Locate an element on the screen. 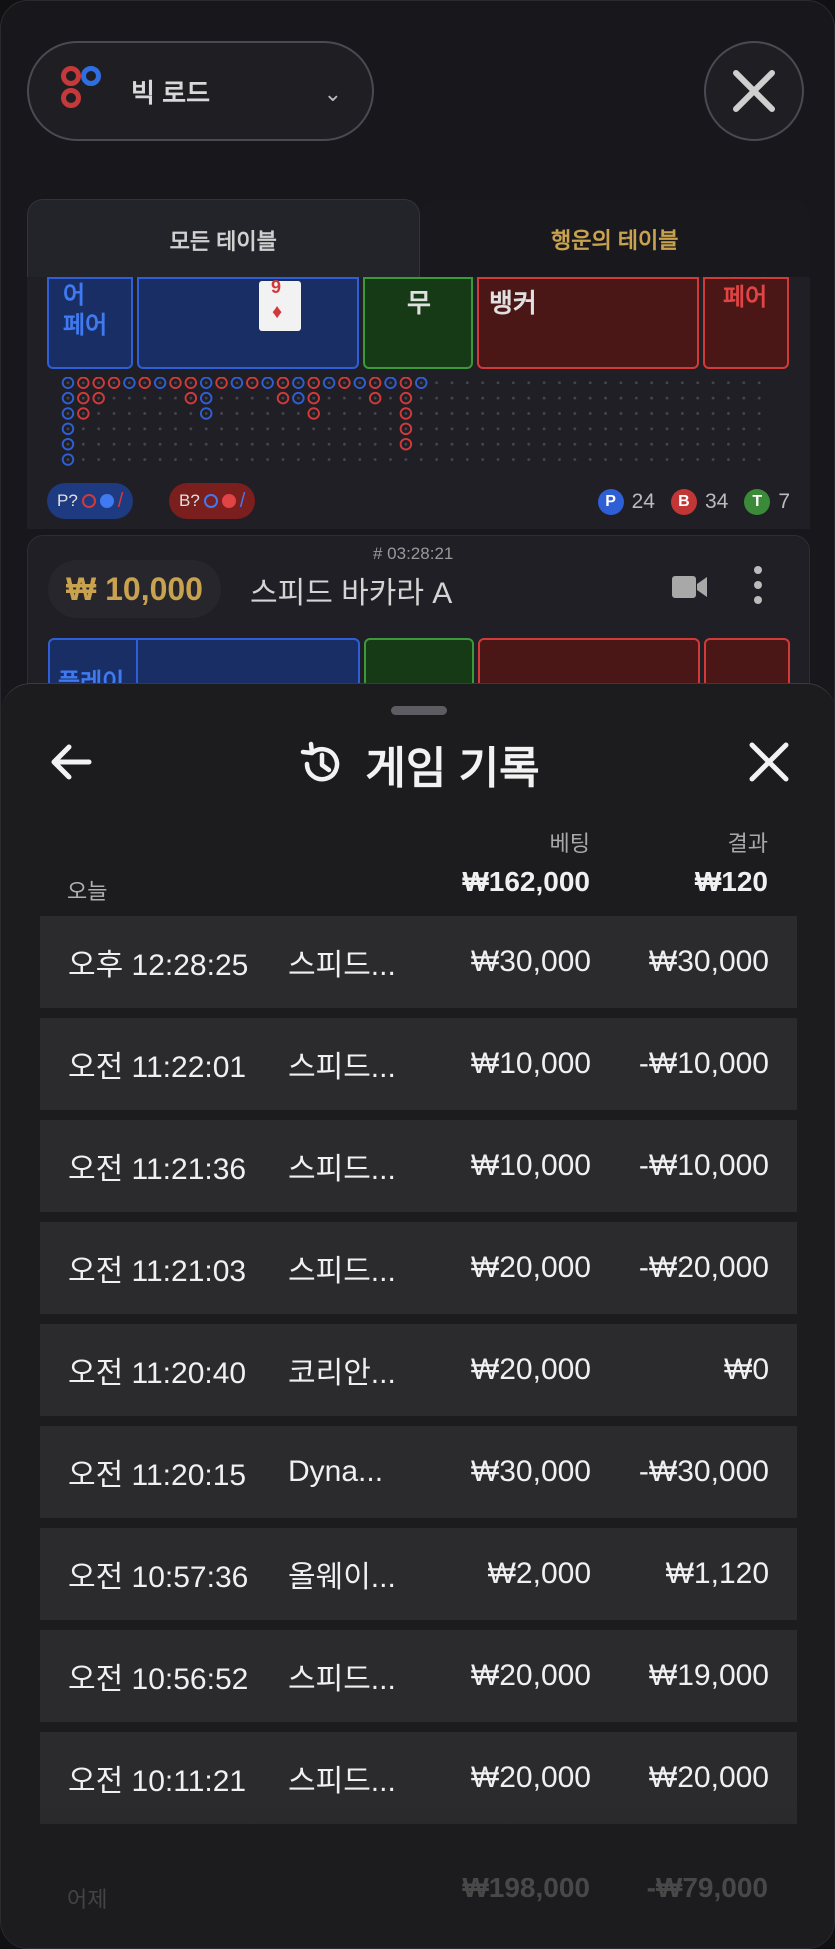 This screenshot has width=835, height=1949. history-row: 오후 12:28:25 스피드... ₩30,000 ₩30,000 is located at coordinates (418, 962).